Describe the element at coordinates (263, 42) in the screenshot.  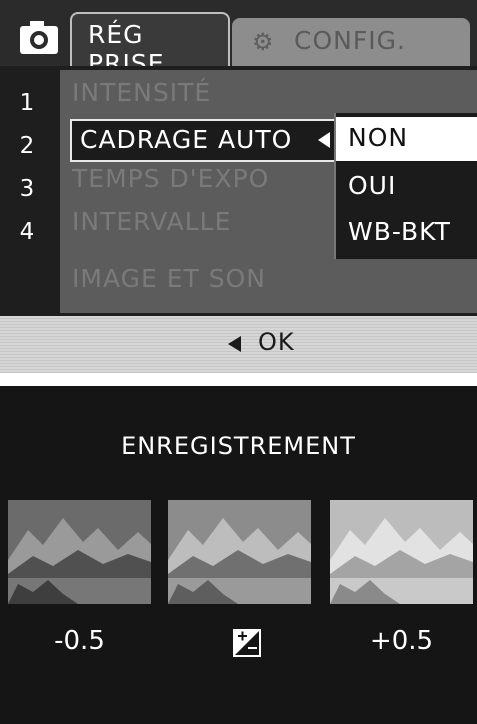
I see `wrench-icon: ⚙` at that location.